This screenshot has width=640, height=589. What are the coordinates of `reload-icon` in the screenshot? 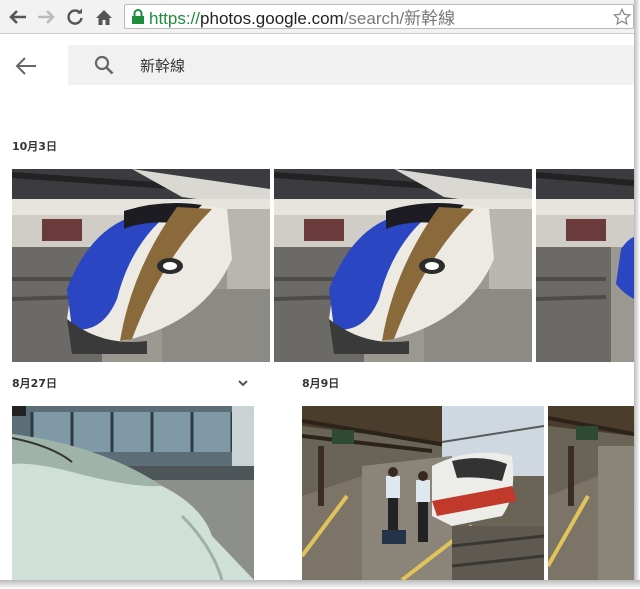 It's located at (75, 16).